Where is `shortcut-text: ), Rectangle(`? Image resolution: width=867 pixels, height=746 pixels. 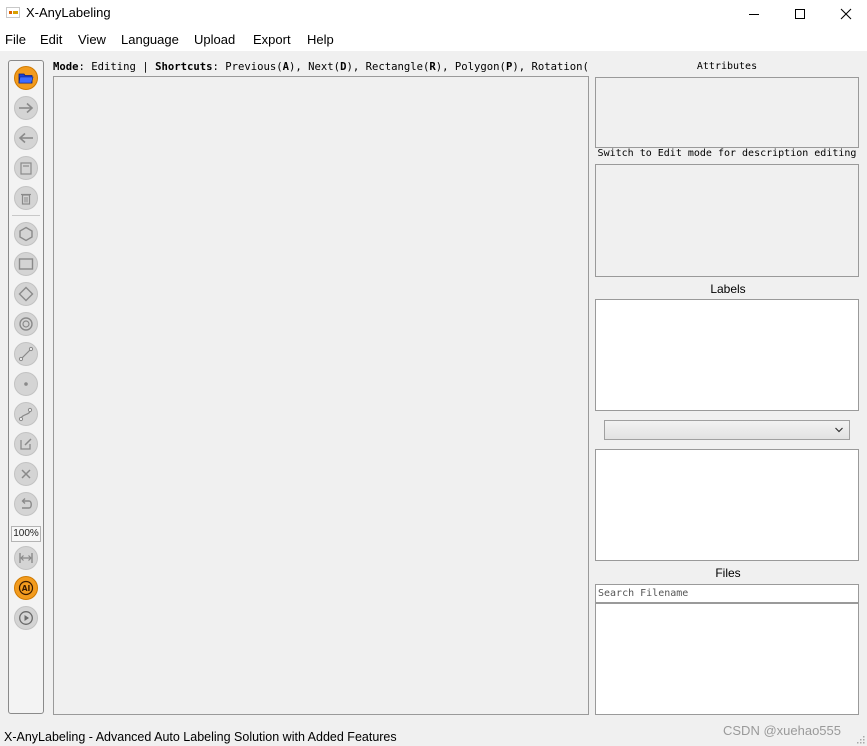 shortcut-text: ), Rectangle( is located at coordinates (388, 67).